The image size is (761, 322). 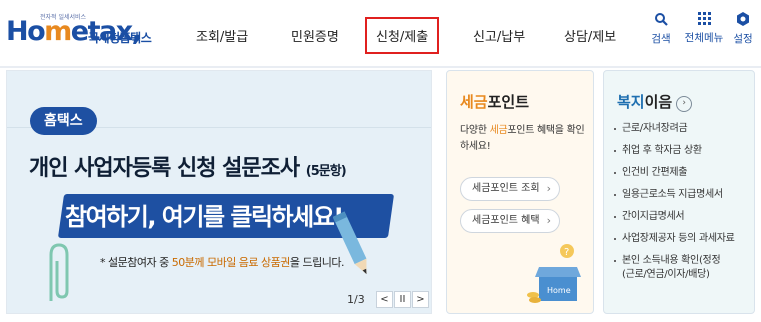 I want to click on grid-menu-icon, so click(x=704, y=18).